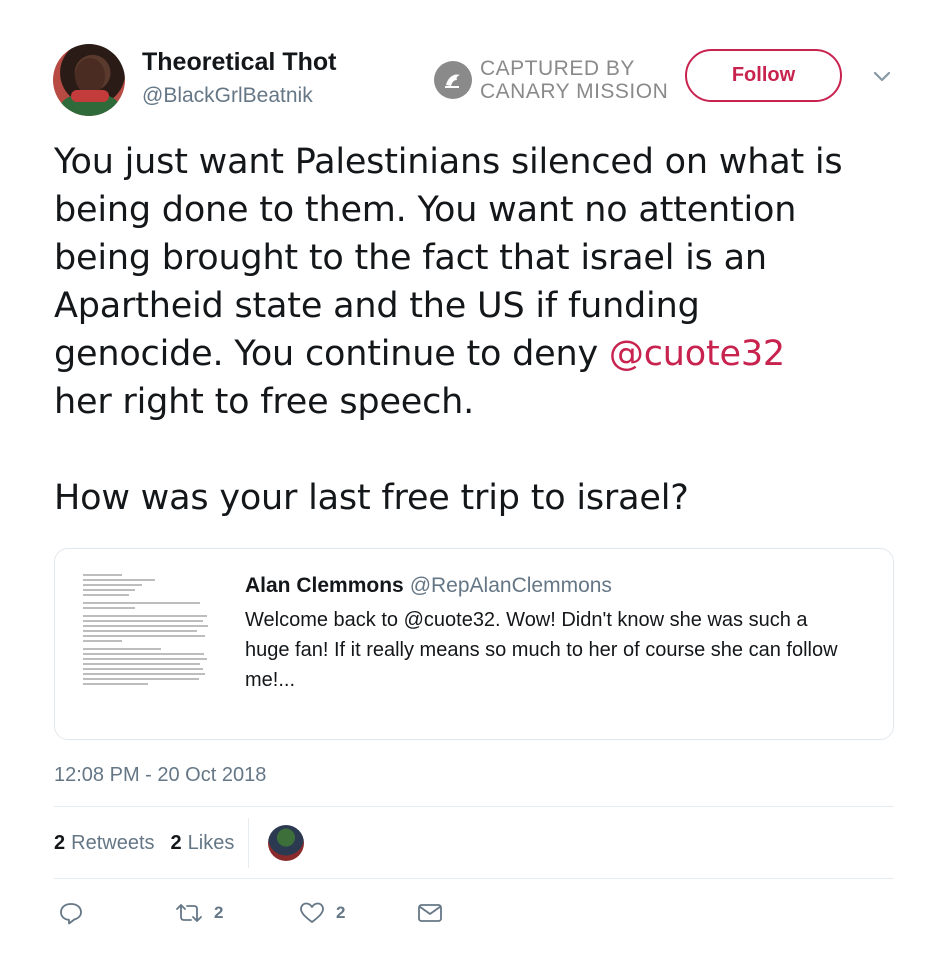 The image size is (948, 956). Describe the element at coordinates (474, 806) in the screenshot. I see `divider-top` at that location.